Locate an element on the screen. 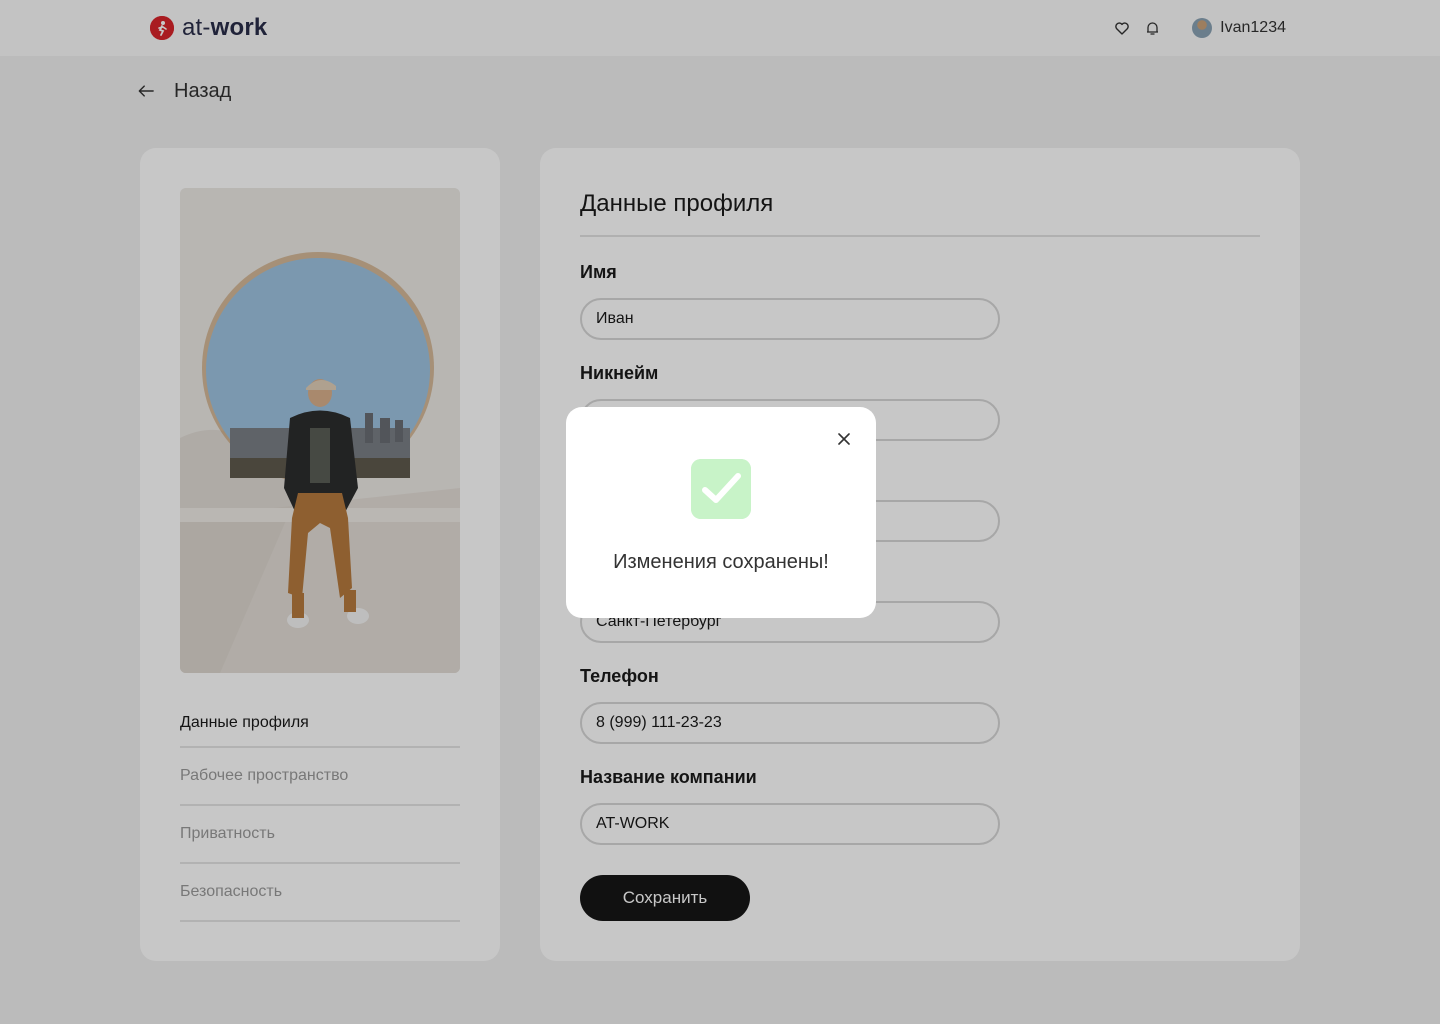 The width and height of the screenshot is (1440, 1024). success-modal: Изменения сохранены! is located at coordinates (721, 512).